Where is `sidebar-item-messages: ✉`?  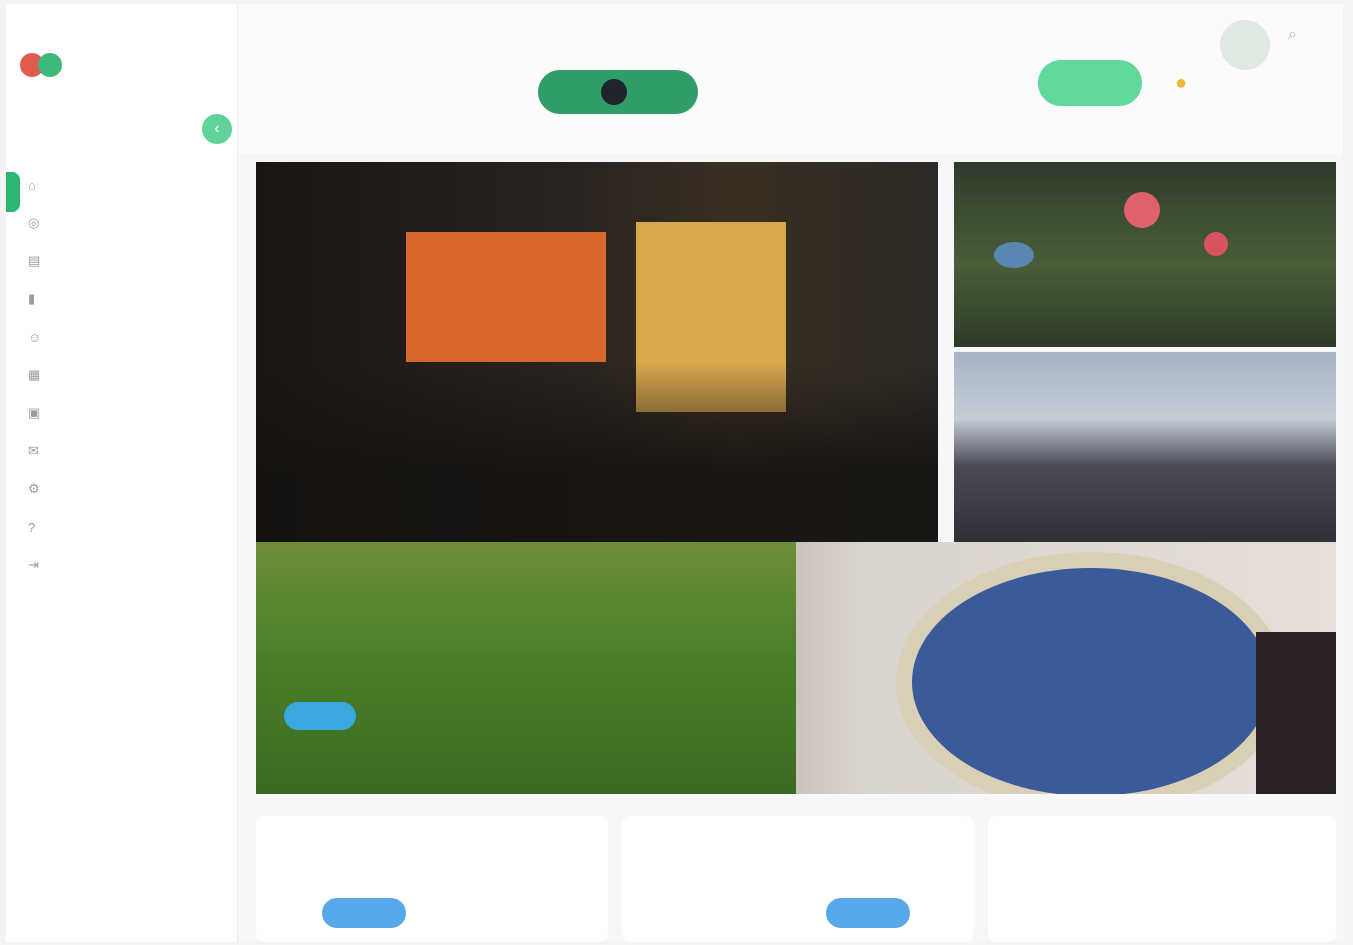
sidebar-item-messages: ✉ is located at coordinates (122, 451).